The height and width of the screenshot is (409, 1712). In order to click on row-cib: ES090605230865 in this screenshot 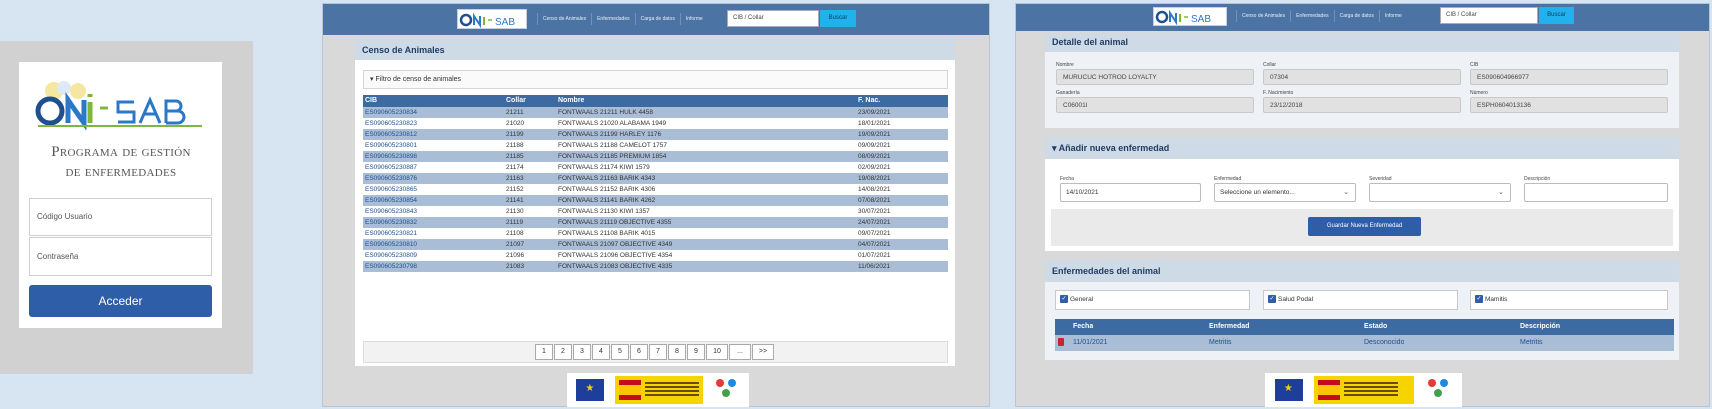, I will do `click(391, 189)`.